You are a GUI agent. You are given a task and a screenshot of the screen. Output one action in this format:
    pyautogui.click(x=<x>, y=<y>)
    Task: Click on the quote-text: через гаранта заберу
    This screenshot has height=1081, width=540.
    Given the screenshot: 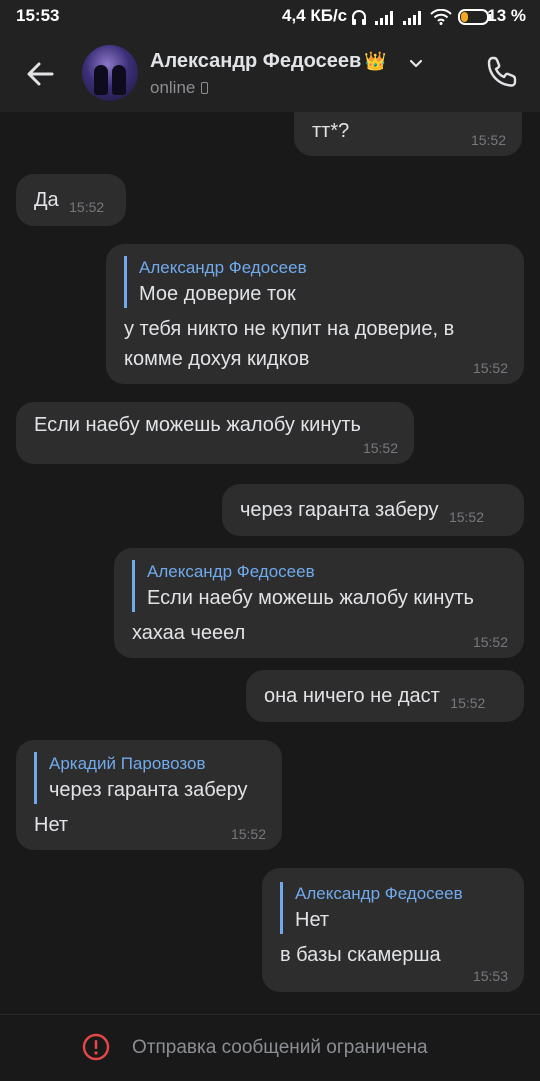 What is the action you would take?
    pyautogui.click(x=148, y=790)
    